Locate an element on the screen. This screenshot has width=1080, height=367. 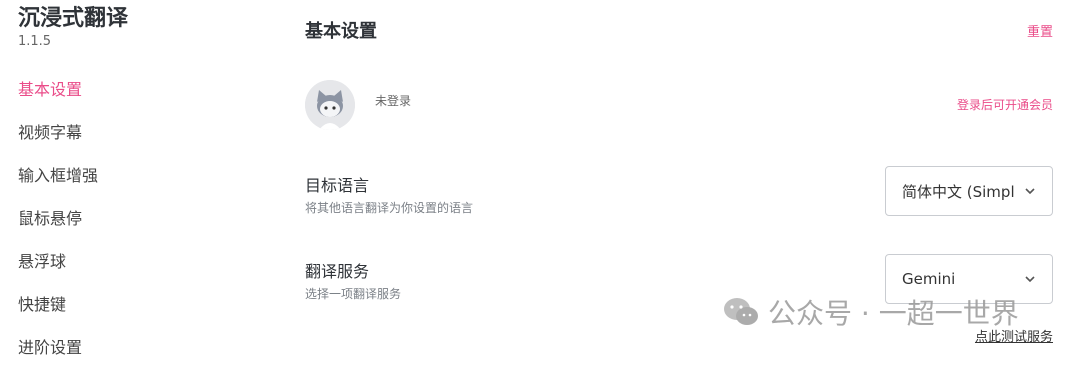
avatar is located at coordinates (330, 105).